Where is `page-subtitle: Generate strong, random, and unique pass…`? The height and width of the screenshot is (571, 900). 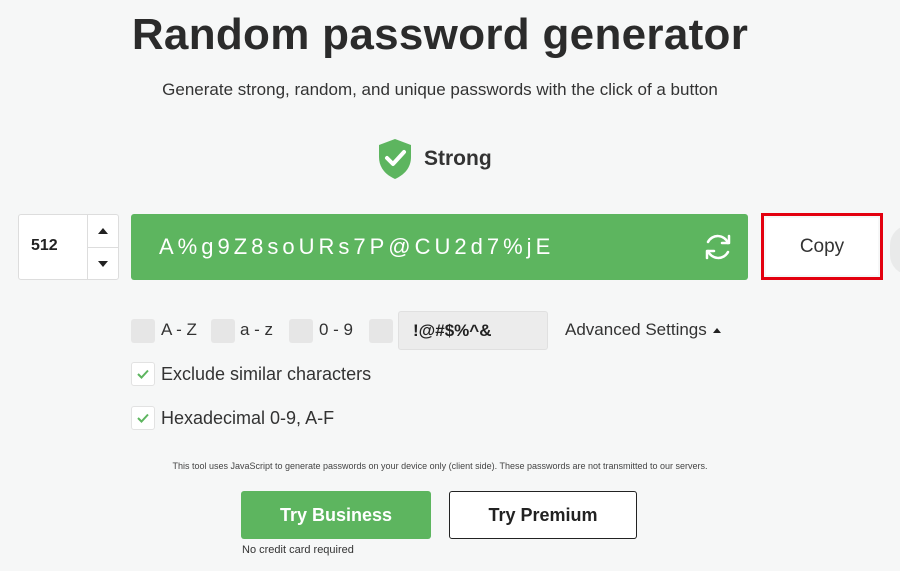 page-subtitle: Generate strong, random, and unique pass… is located at coordinates (440, 89).